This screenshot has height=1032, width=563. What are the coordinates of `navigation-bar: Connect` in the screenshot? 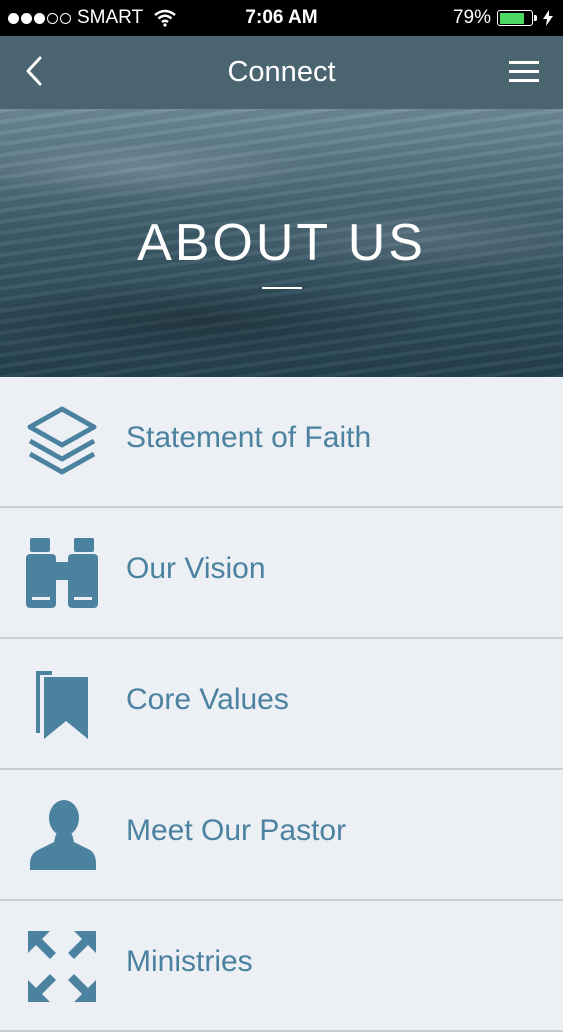 It's located at (281, 72).